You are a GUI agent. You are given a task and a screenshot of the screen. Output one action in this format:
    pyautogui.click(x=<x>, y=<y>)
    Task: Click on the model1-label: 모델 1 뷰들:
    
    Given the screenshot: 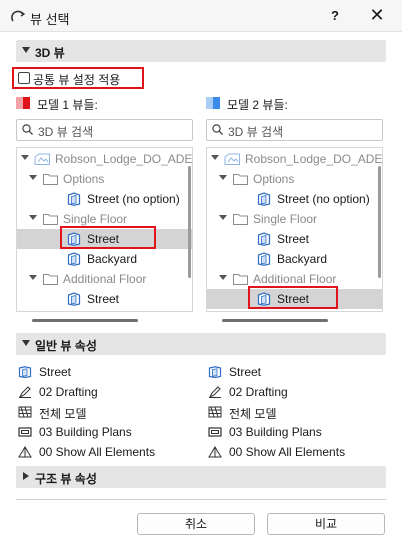 What is the action you would take?
    pyautogui.click(x=67, y=105)
    